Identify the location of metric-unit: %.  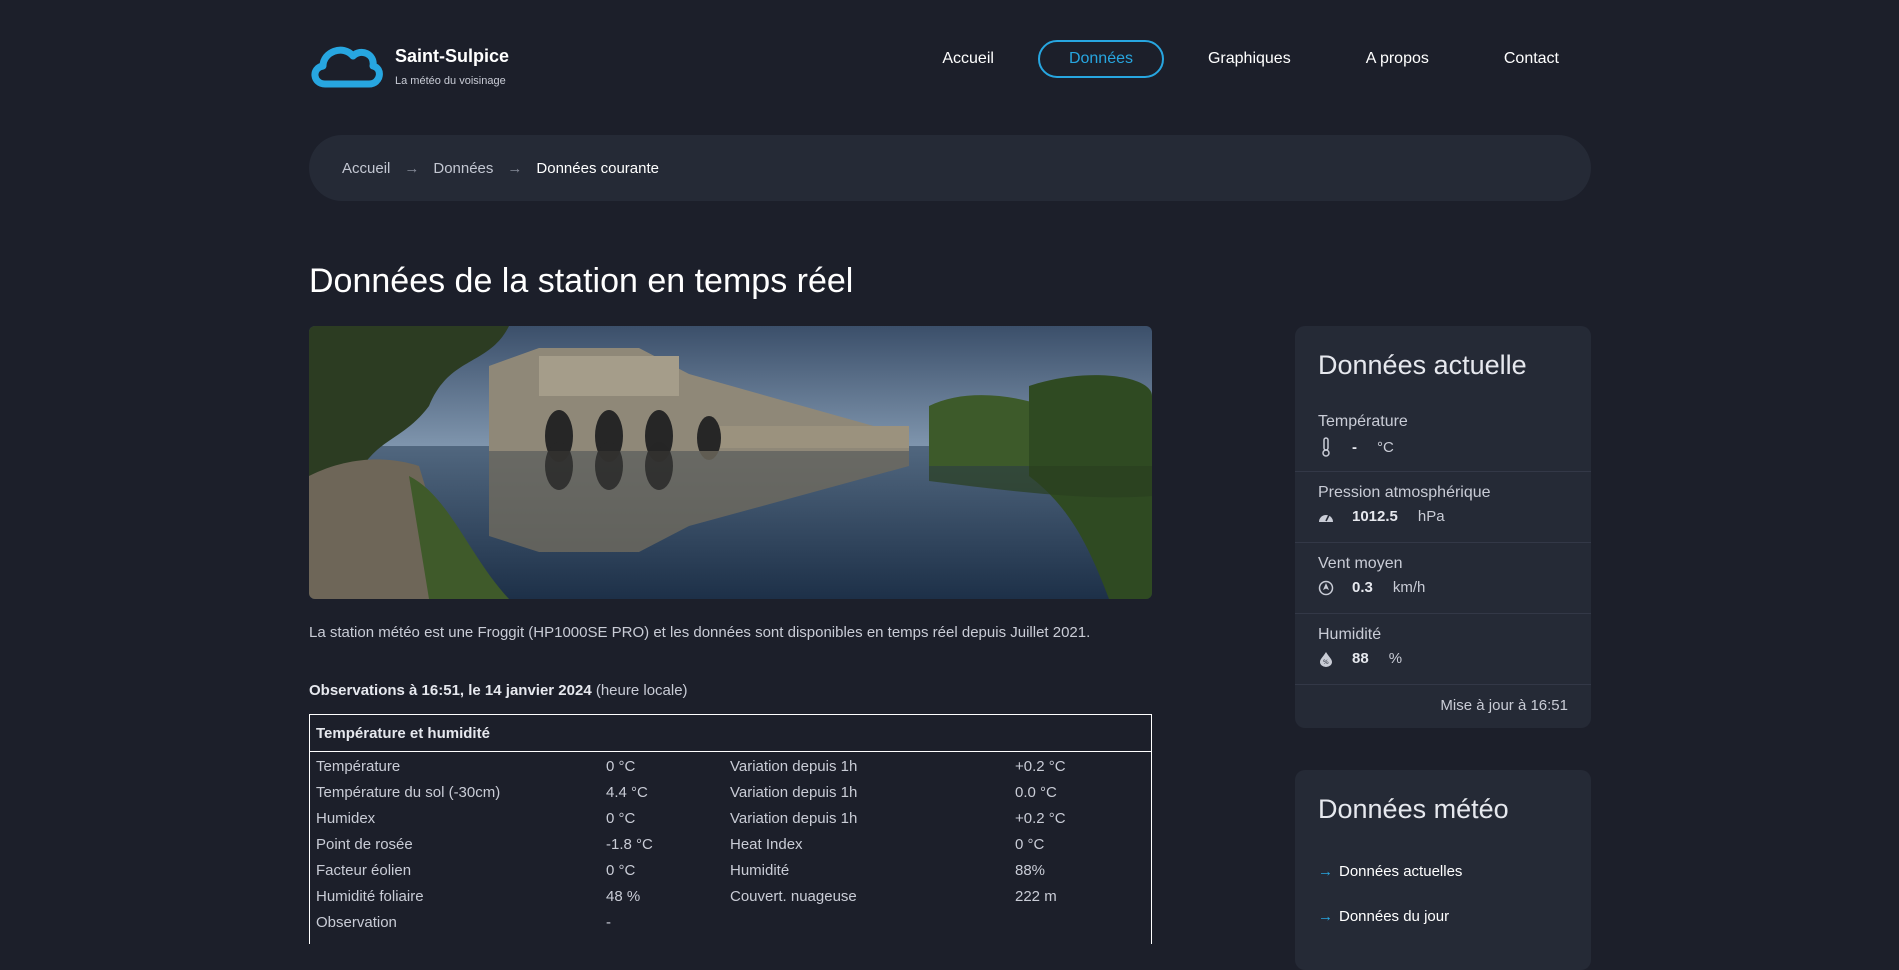
(1395, 658).